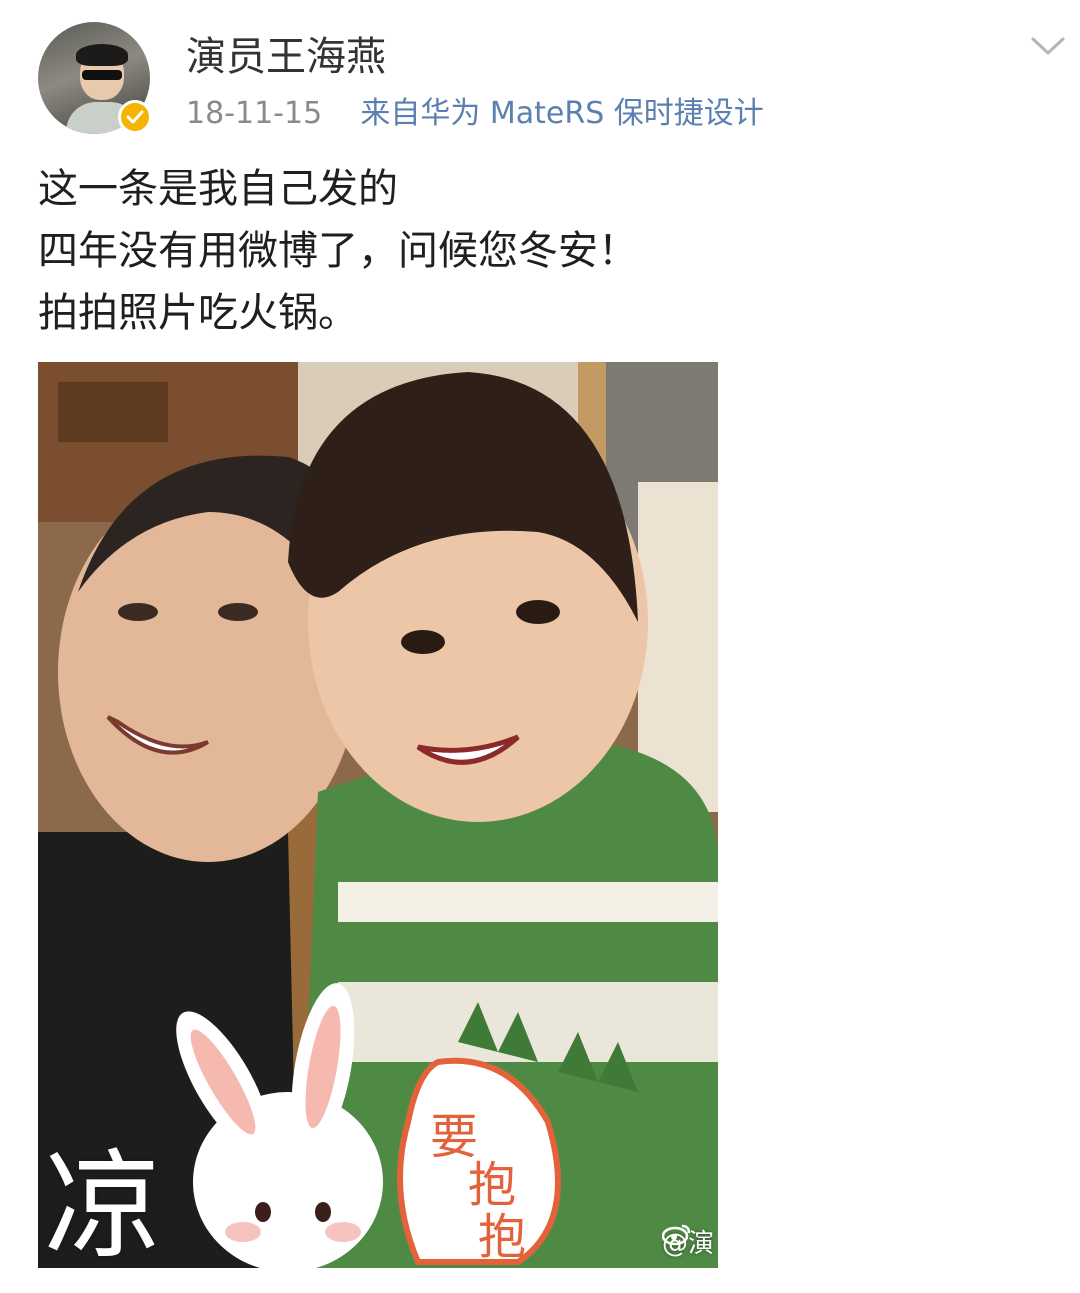 The image size is (1080, 1293). Describe the element at coordinates (502, 1237) in the screenshot. I see `sticker-bubble-char: 抱` at that location.